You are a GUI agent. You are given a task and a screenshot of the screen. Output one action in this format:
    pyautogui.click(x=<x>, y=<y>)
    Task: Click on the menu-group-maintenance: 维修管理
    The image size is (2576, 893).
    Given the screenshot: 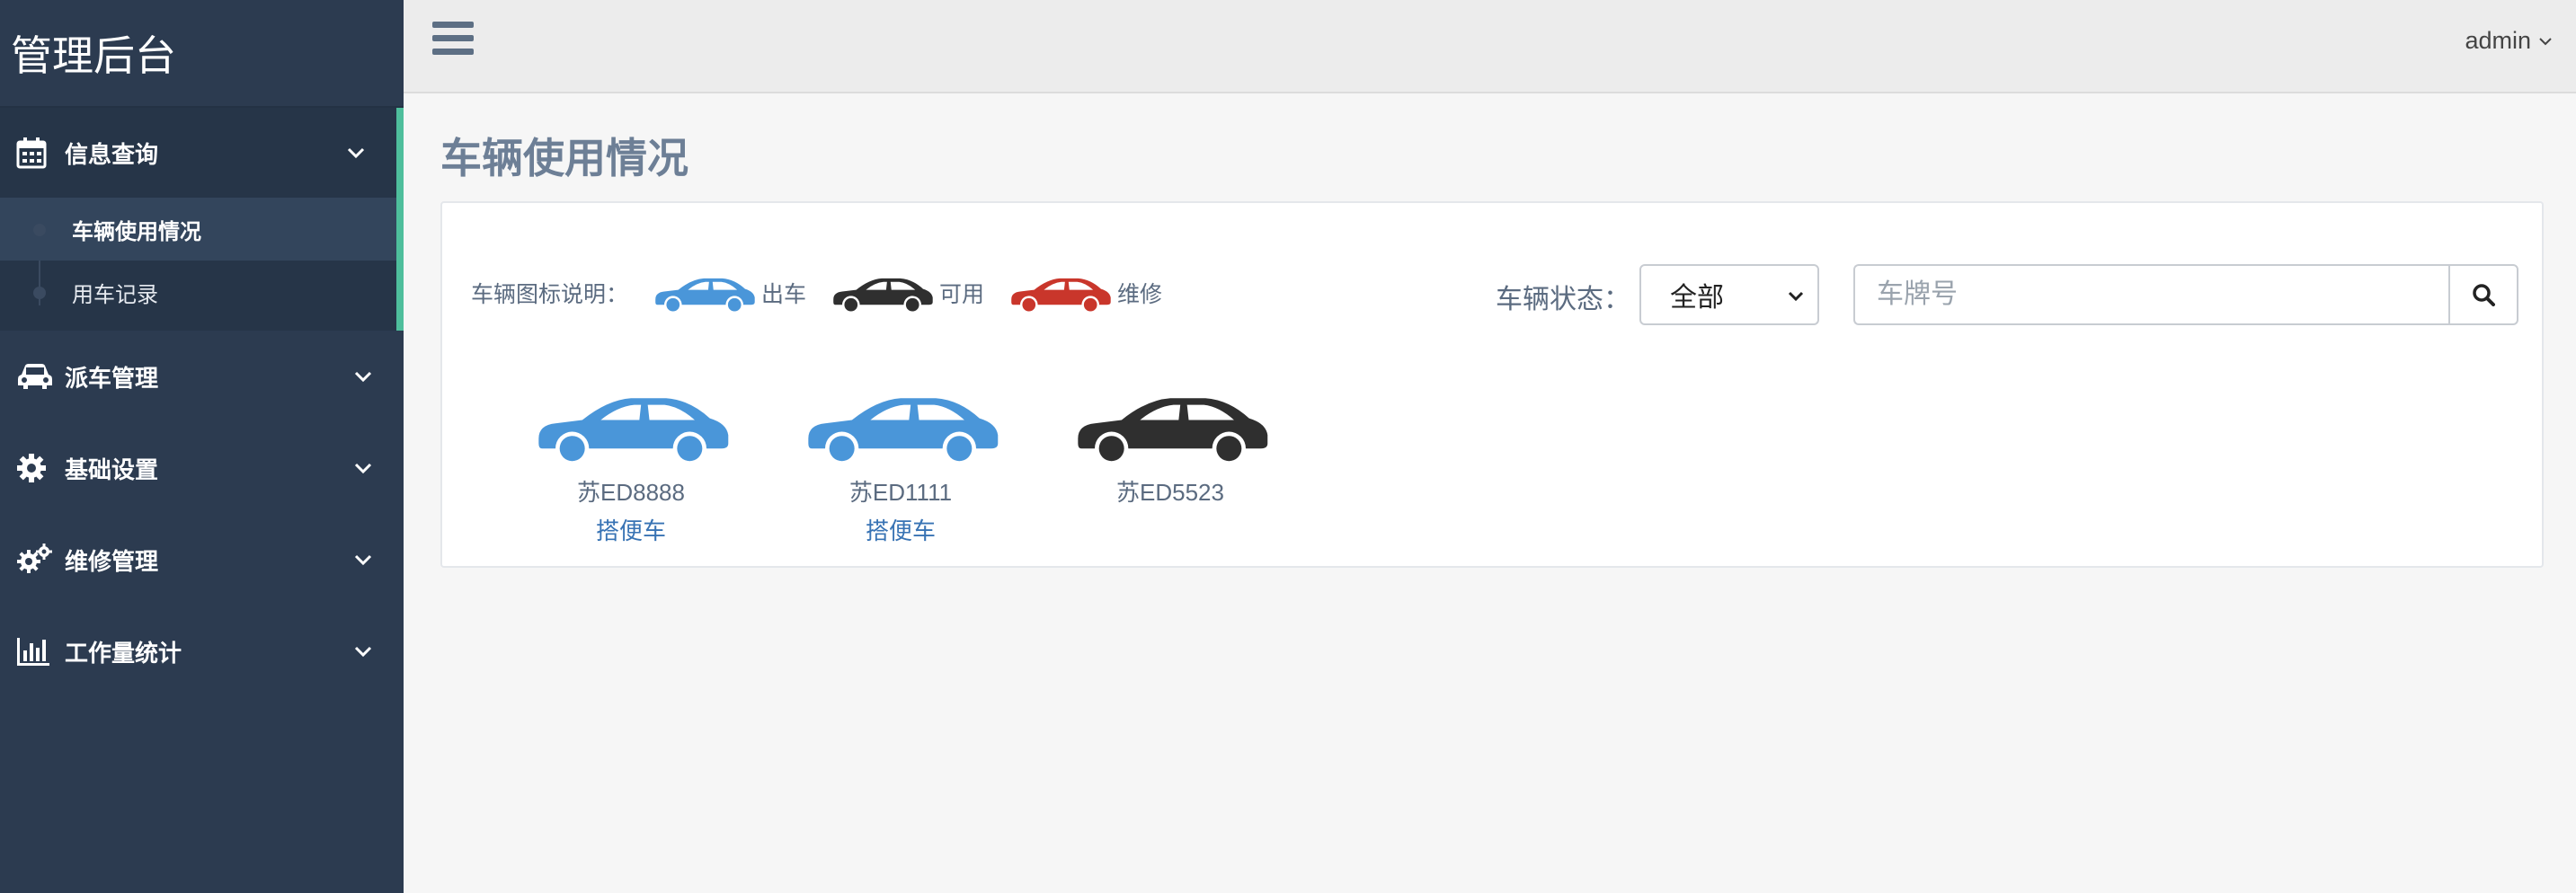 What is the action you would take?
    pyautogui.click(x=202, y=560)
    